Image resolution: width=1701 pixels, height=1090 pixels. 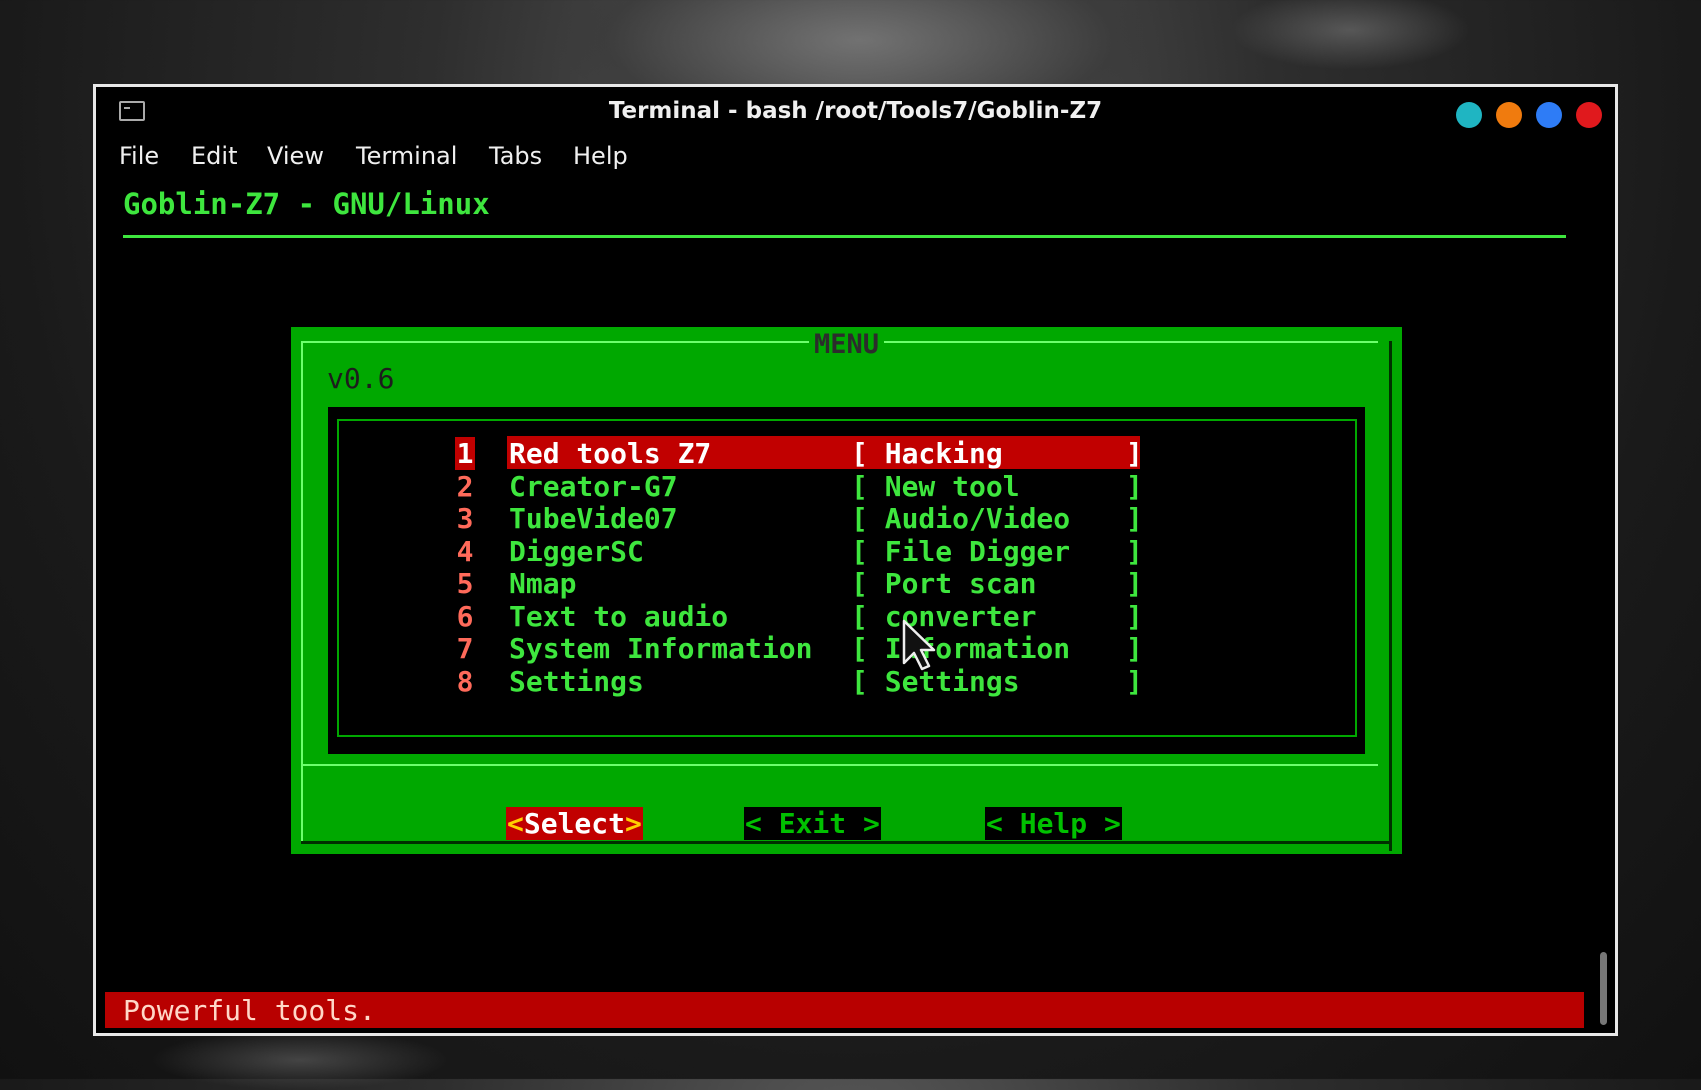 What do you see at coordinates (543, 583) in the screenshot?
I see `menu-item-name: Nmap` at bounding box center [543, 583].